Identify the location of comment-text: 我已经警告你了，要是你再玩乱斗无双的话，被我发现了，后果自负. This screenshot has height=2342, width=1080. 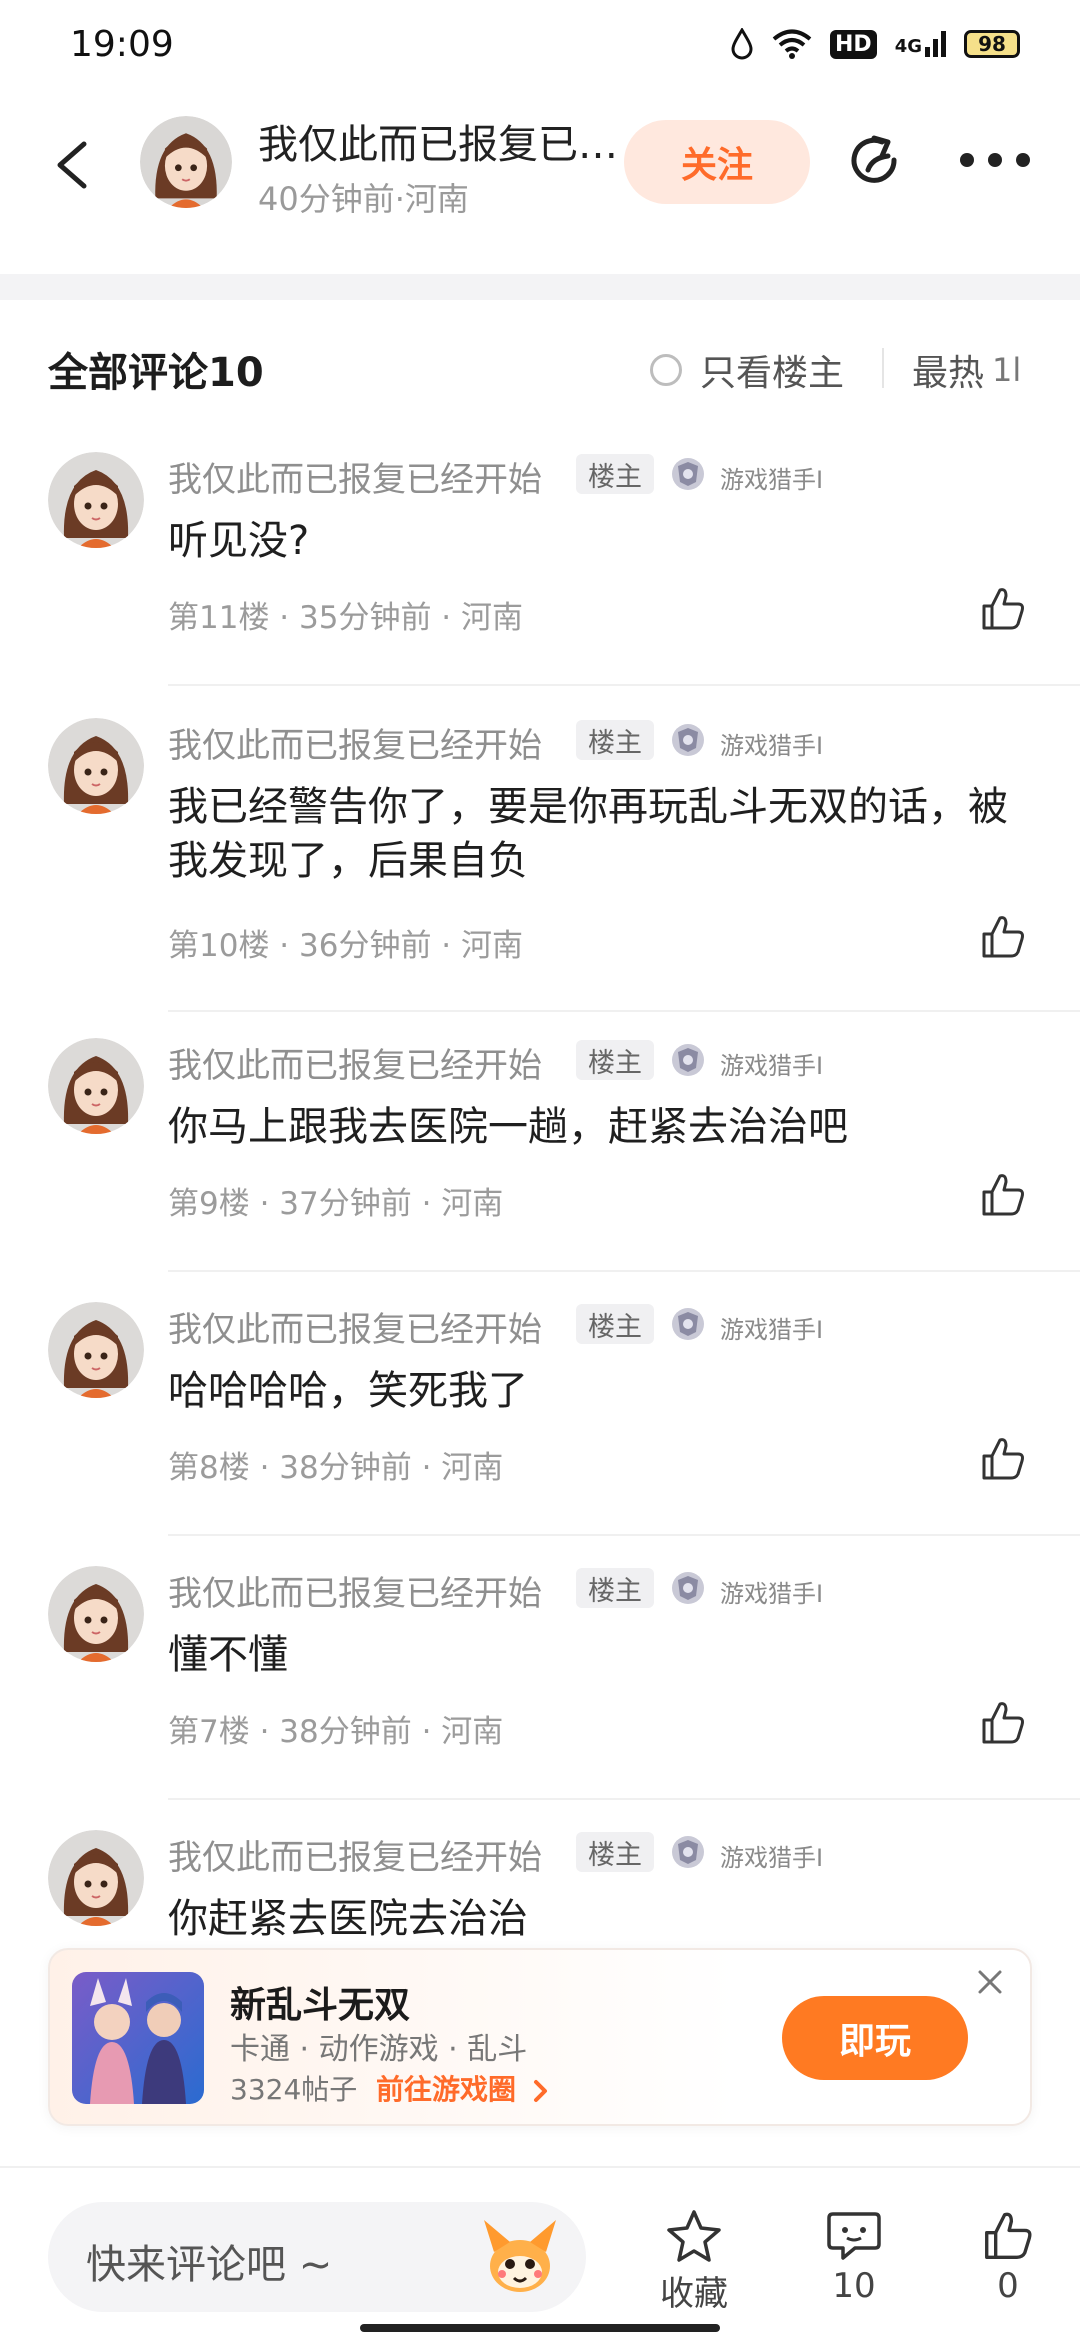
(588, 834).